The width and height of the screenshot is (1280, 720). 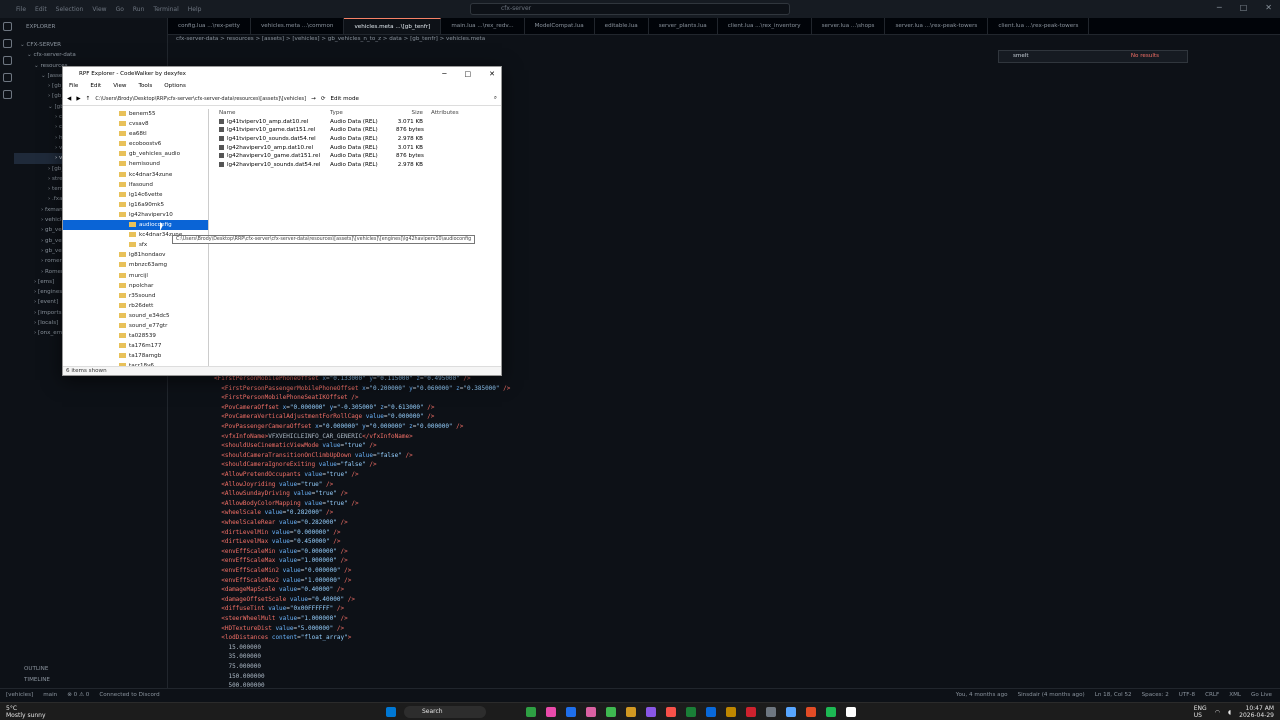 I want to click on forward-icon: ▶, so click(x=78, y=99).